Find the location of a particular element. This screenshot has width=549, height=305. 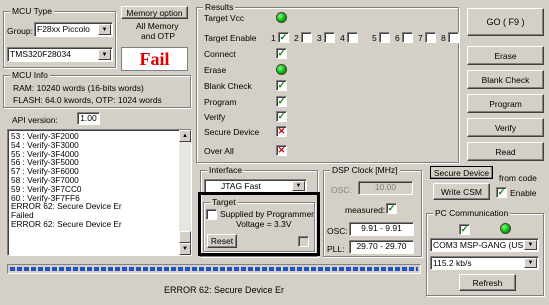

blank-check-button: Blank Check is located at coordinates (505, 79).